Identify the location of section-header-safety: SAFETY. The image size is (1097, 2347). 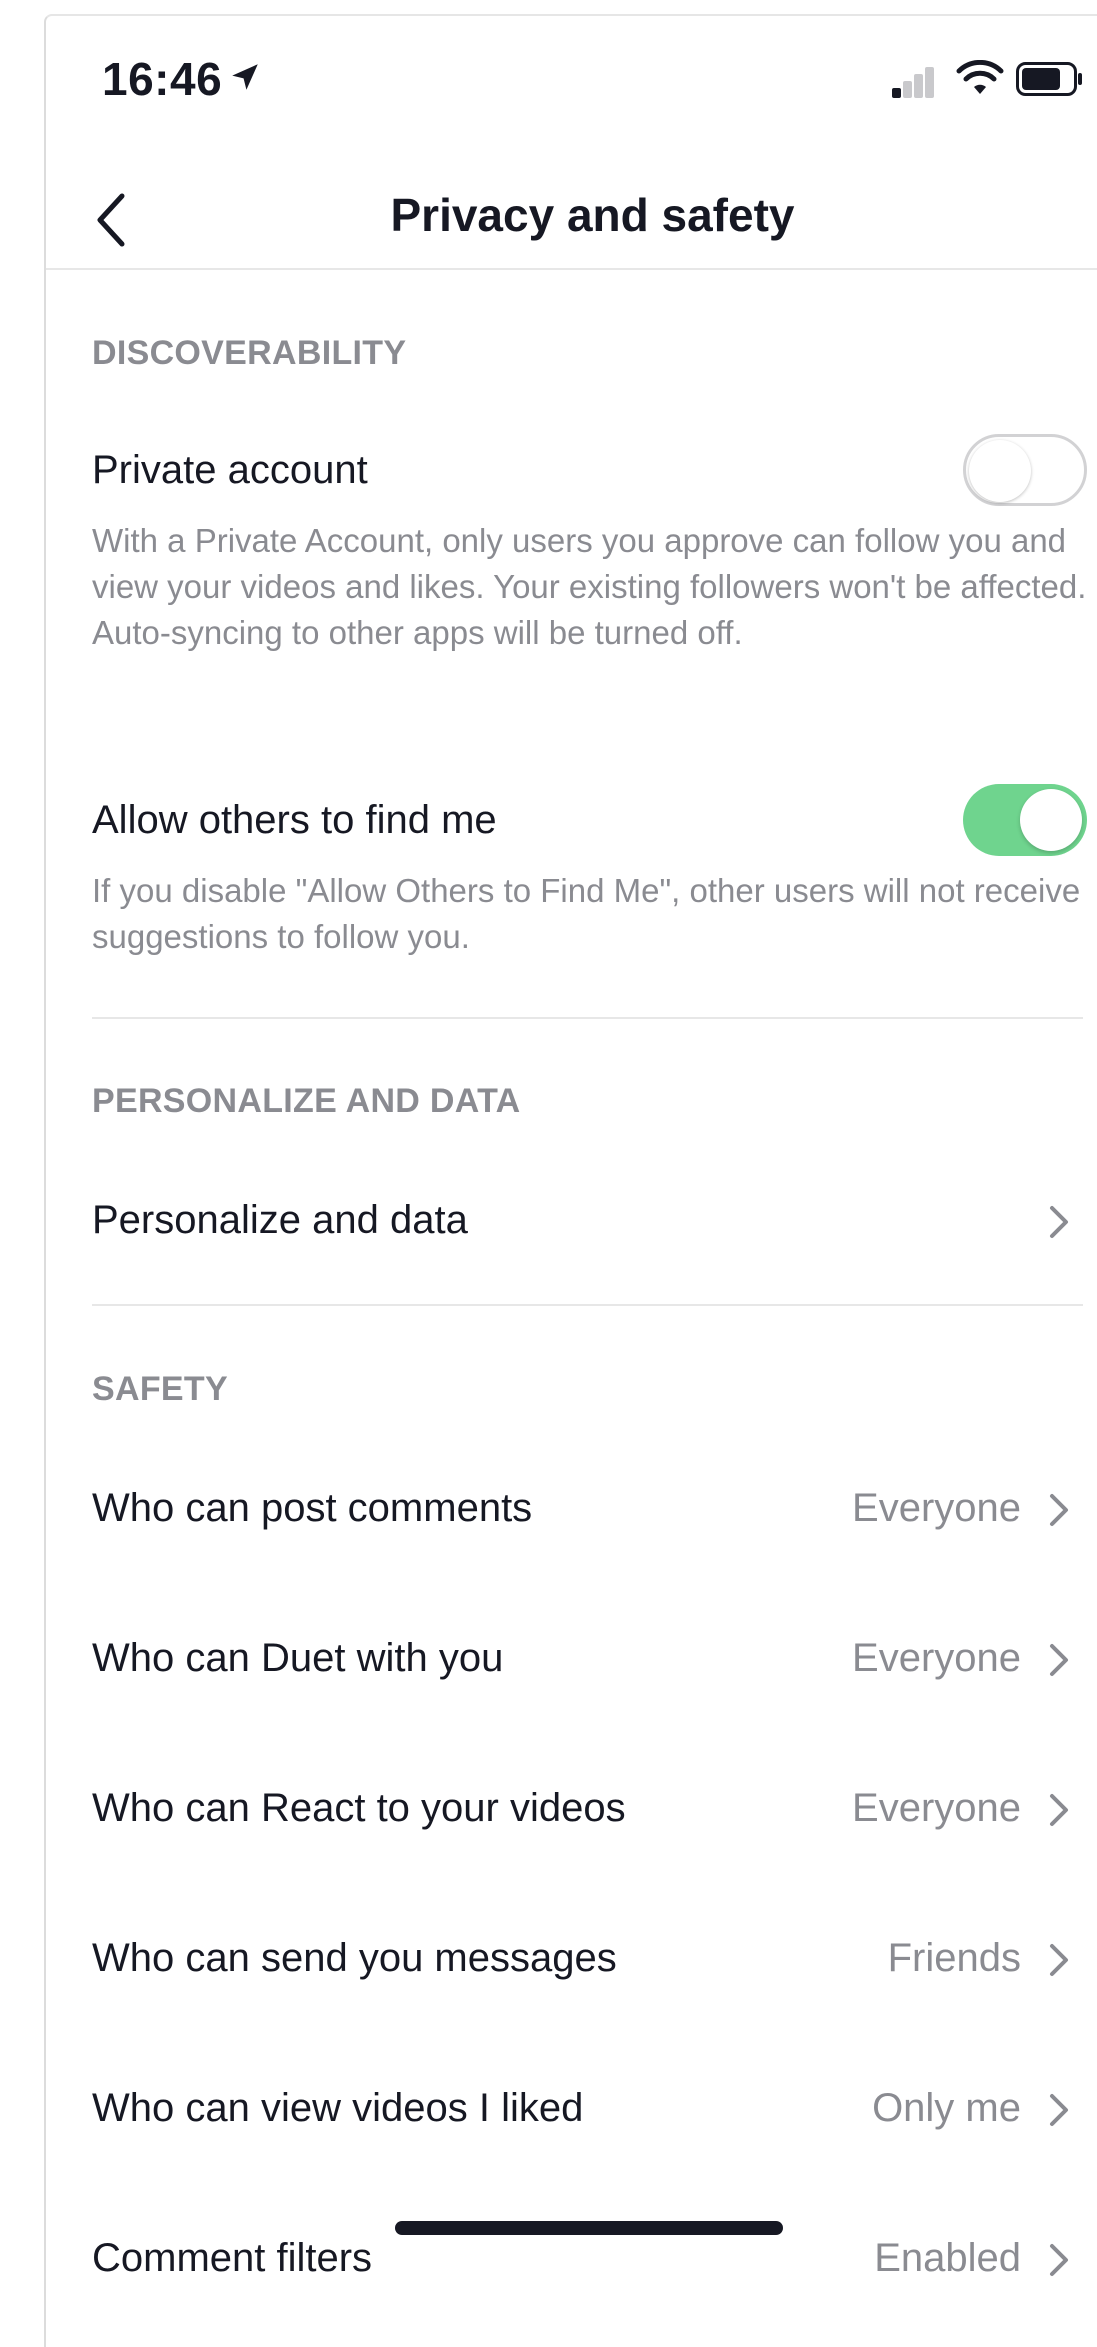
(160, 1389).